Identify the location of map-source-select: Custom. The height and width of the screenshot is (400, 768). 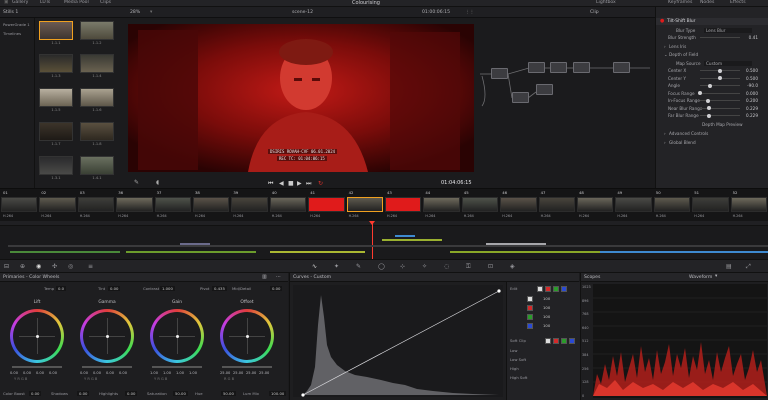
(728, 63).